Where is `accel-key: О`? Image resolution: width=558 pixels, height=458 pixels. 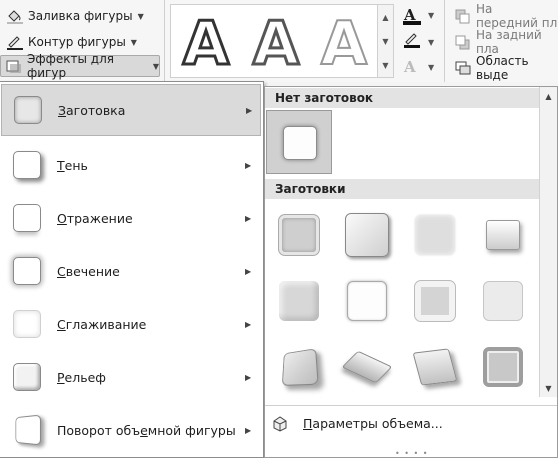 accel-key: О is located at coordinates (62, 218).